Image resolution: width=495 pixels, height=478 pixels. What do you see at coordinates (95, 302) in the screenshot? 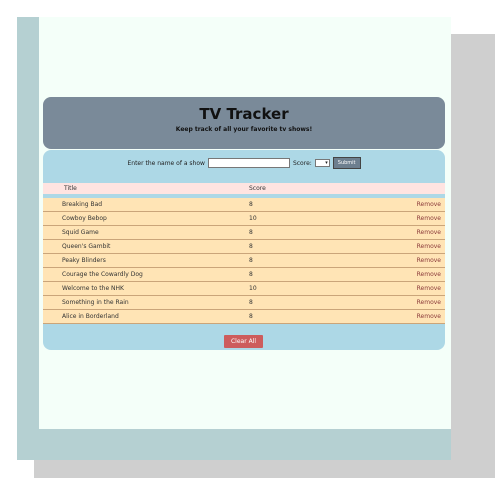
I see `show-title: Something in the Rain` at bounding box center [95, 302].